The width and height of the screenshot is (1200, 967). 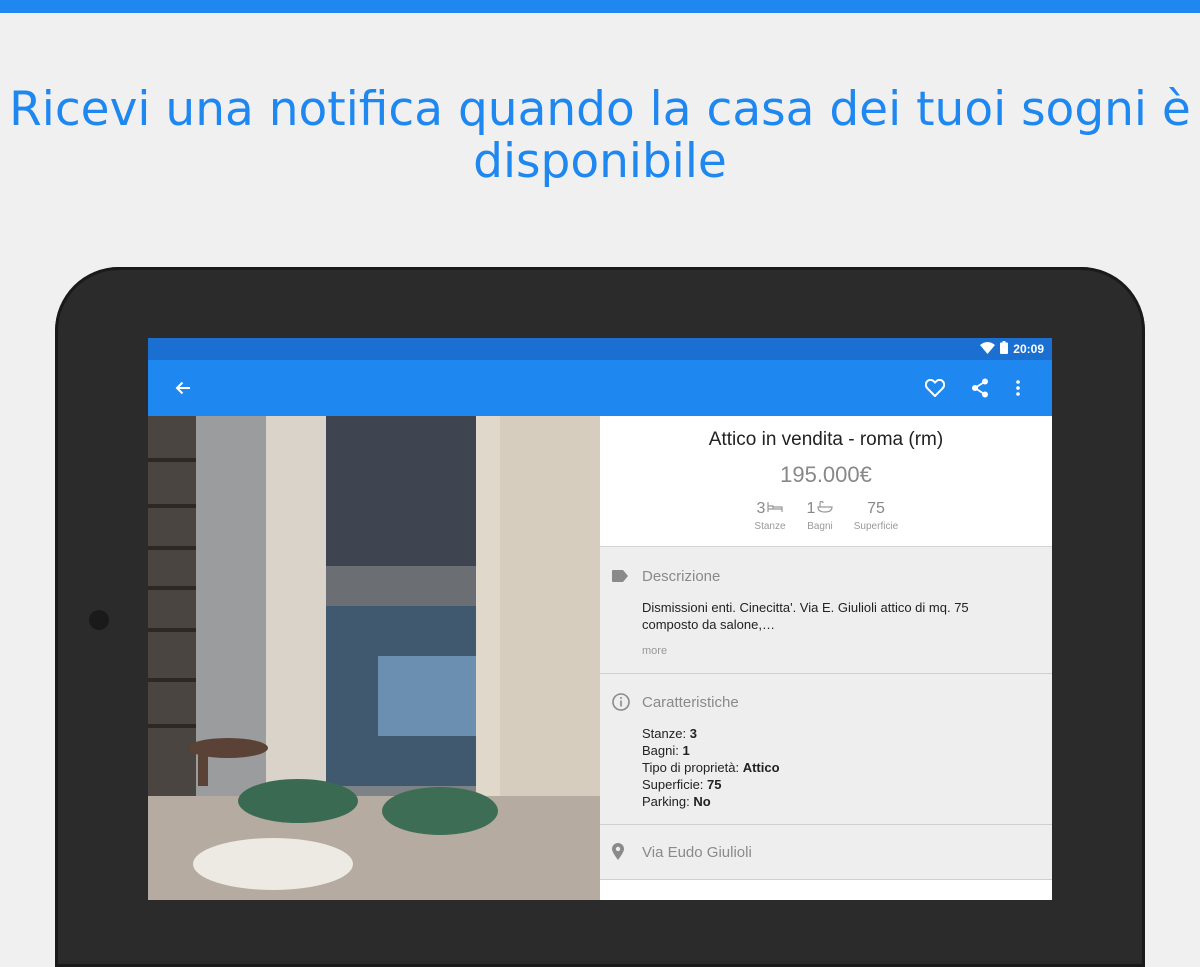 I want to click on back-arrow-icon, so click(x=183, y=388).